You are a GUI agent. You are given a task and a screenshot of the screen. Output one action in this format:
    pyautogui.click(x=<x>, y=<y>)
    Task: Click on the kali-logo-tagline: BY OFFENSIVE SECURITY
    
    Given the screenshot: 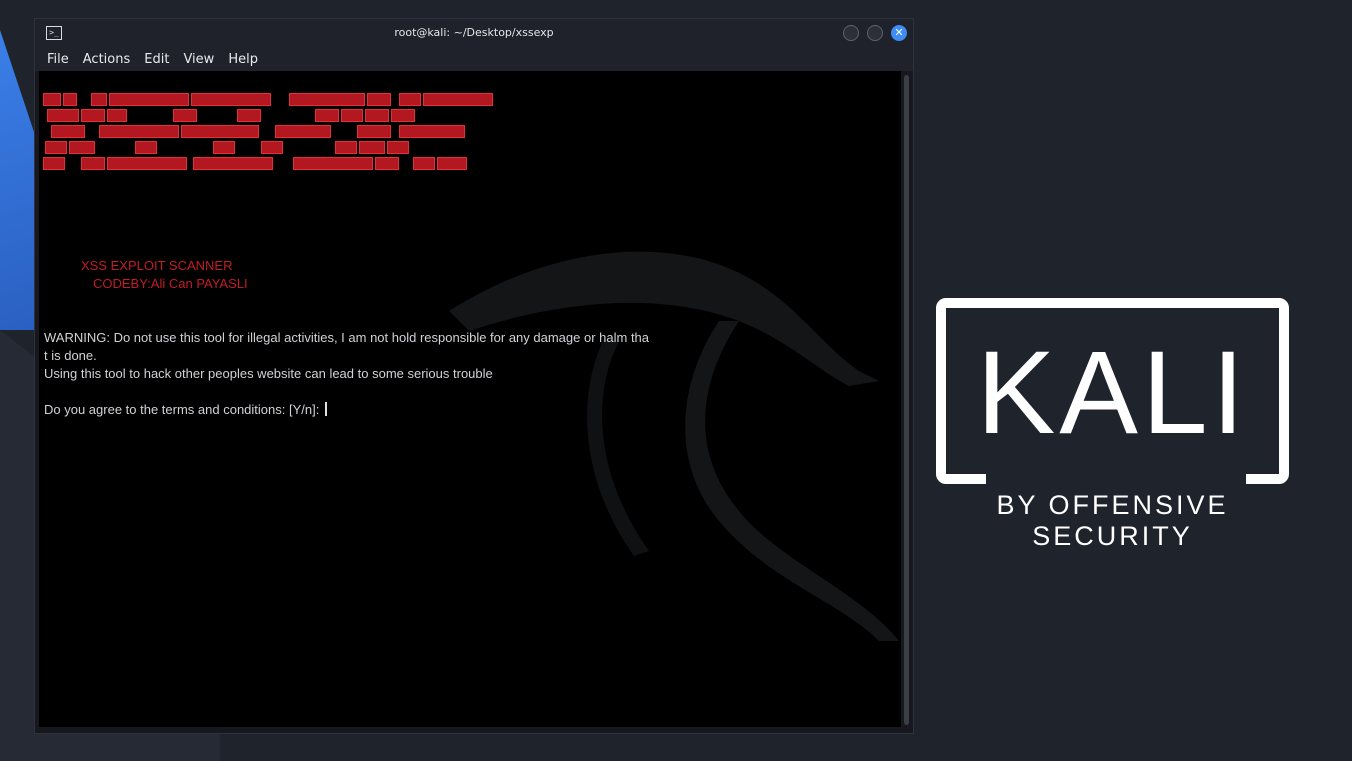 What is the action you would take?
    pyautogui.click(x=1112, y=520)
    